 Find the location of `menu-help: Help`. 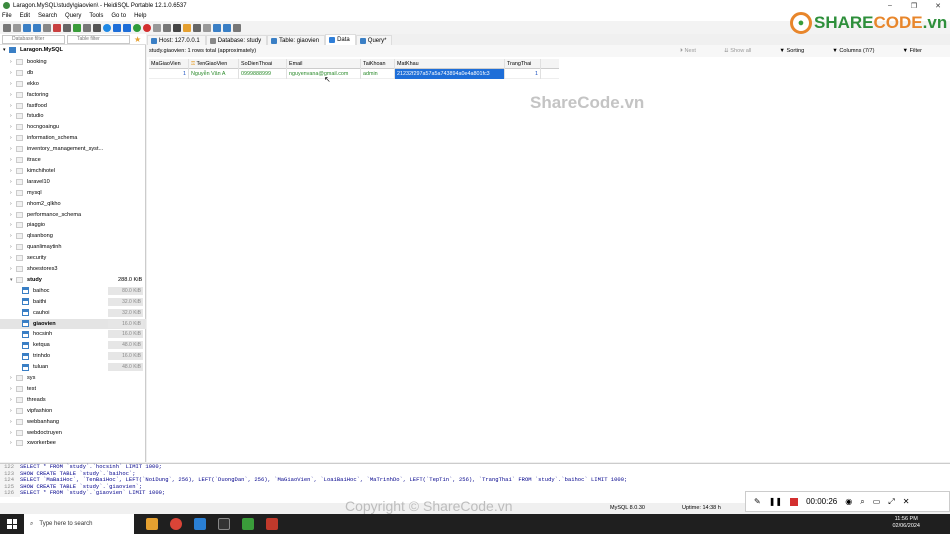

menu-help: Help is located at coordinates (140, 16).